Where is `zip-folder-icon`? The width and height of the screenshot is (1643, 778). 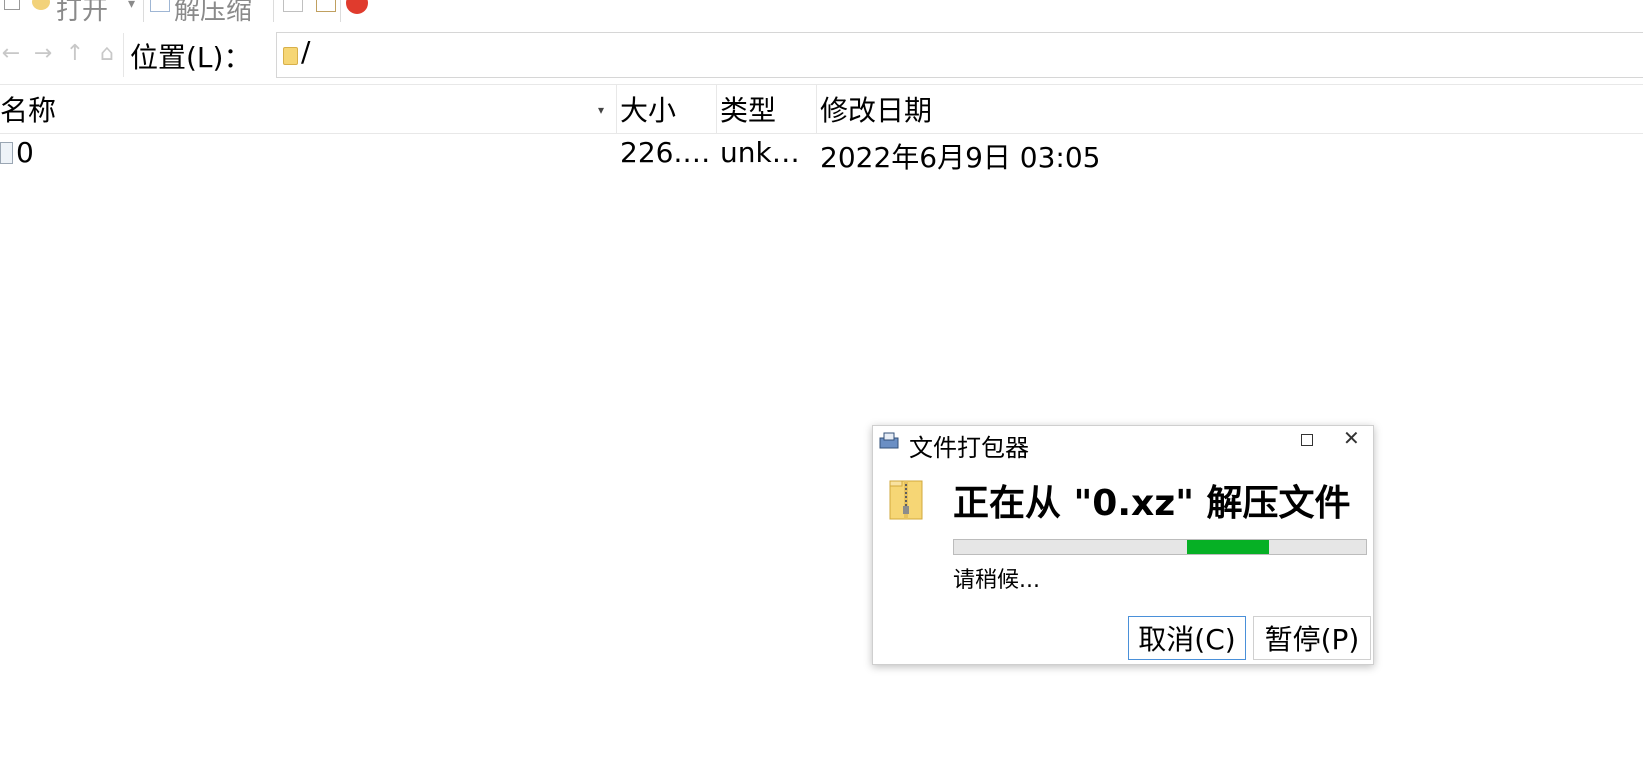
zip-folder-icon is located at coordinates (906, 500).